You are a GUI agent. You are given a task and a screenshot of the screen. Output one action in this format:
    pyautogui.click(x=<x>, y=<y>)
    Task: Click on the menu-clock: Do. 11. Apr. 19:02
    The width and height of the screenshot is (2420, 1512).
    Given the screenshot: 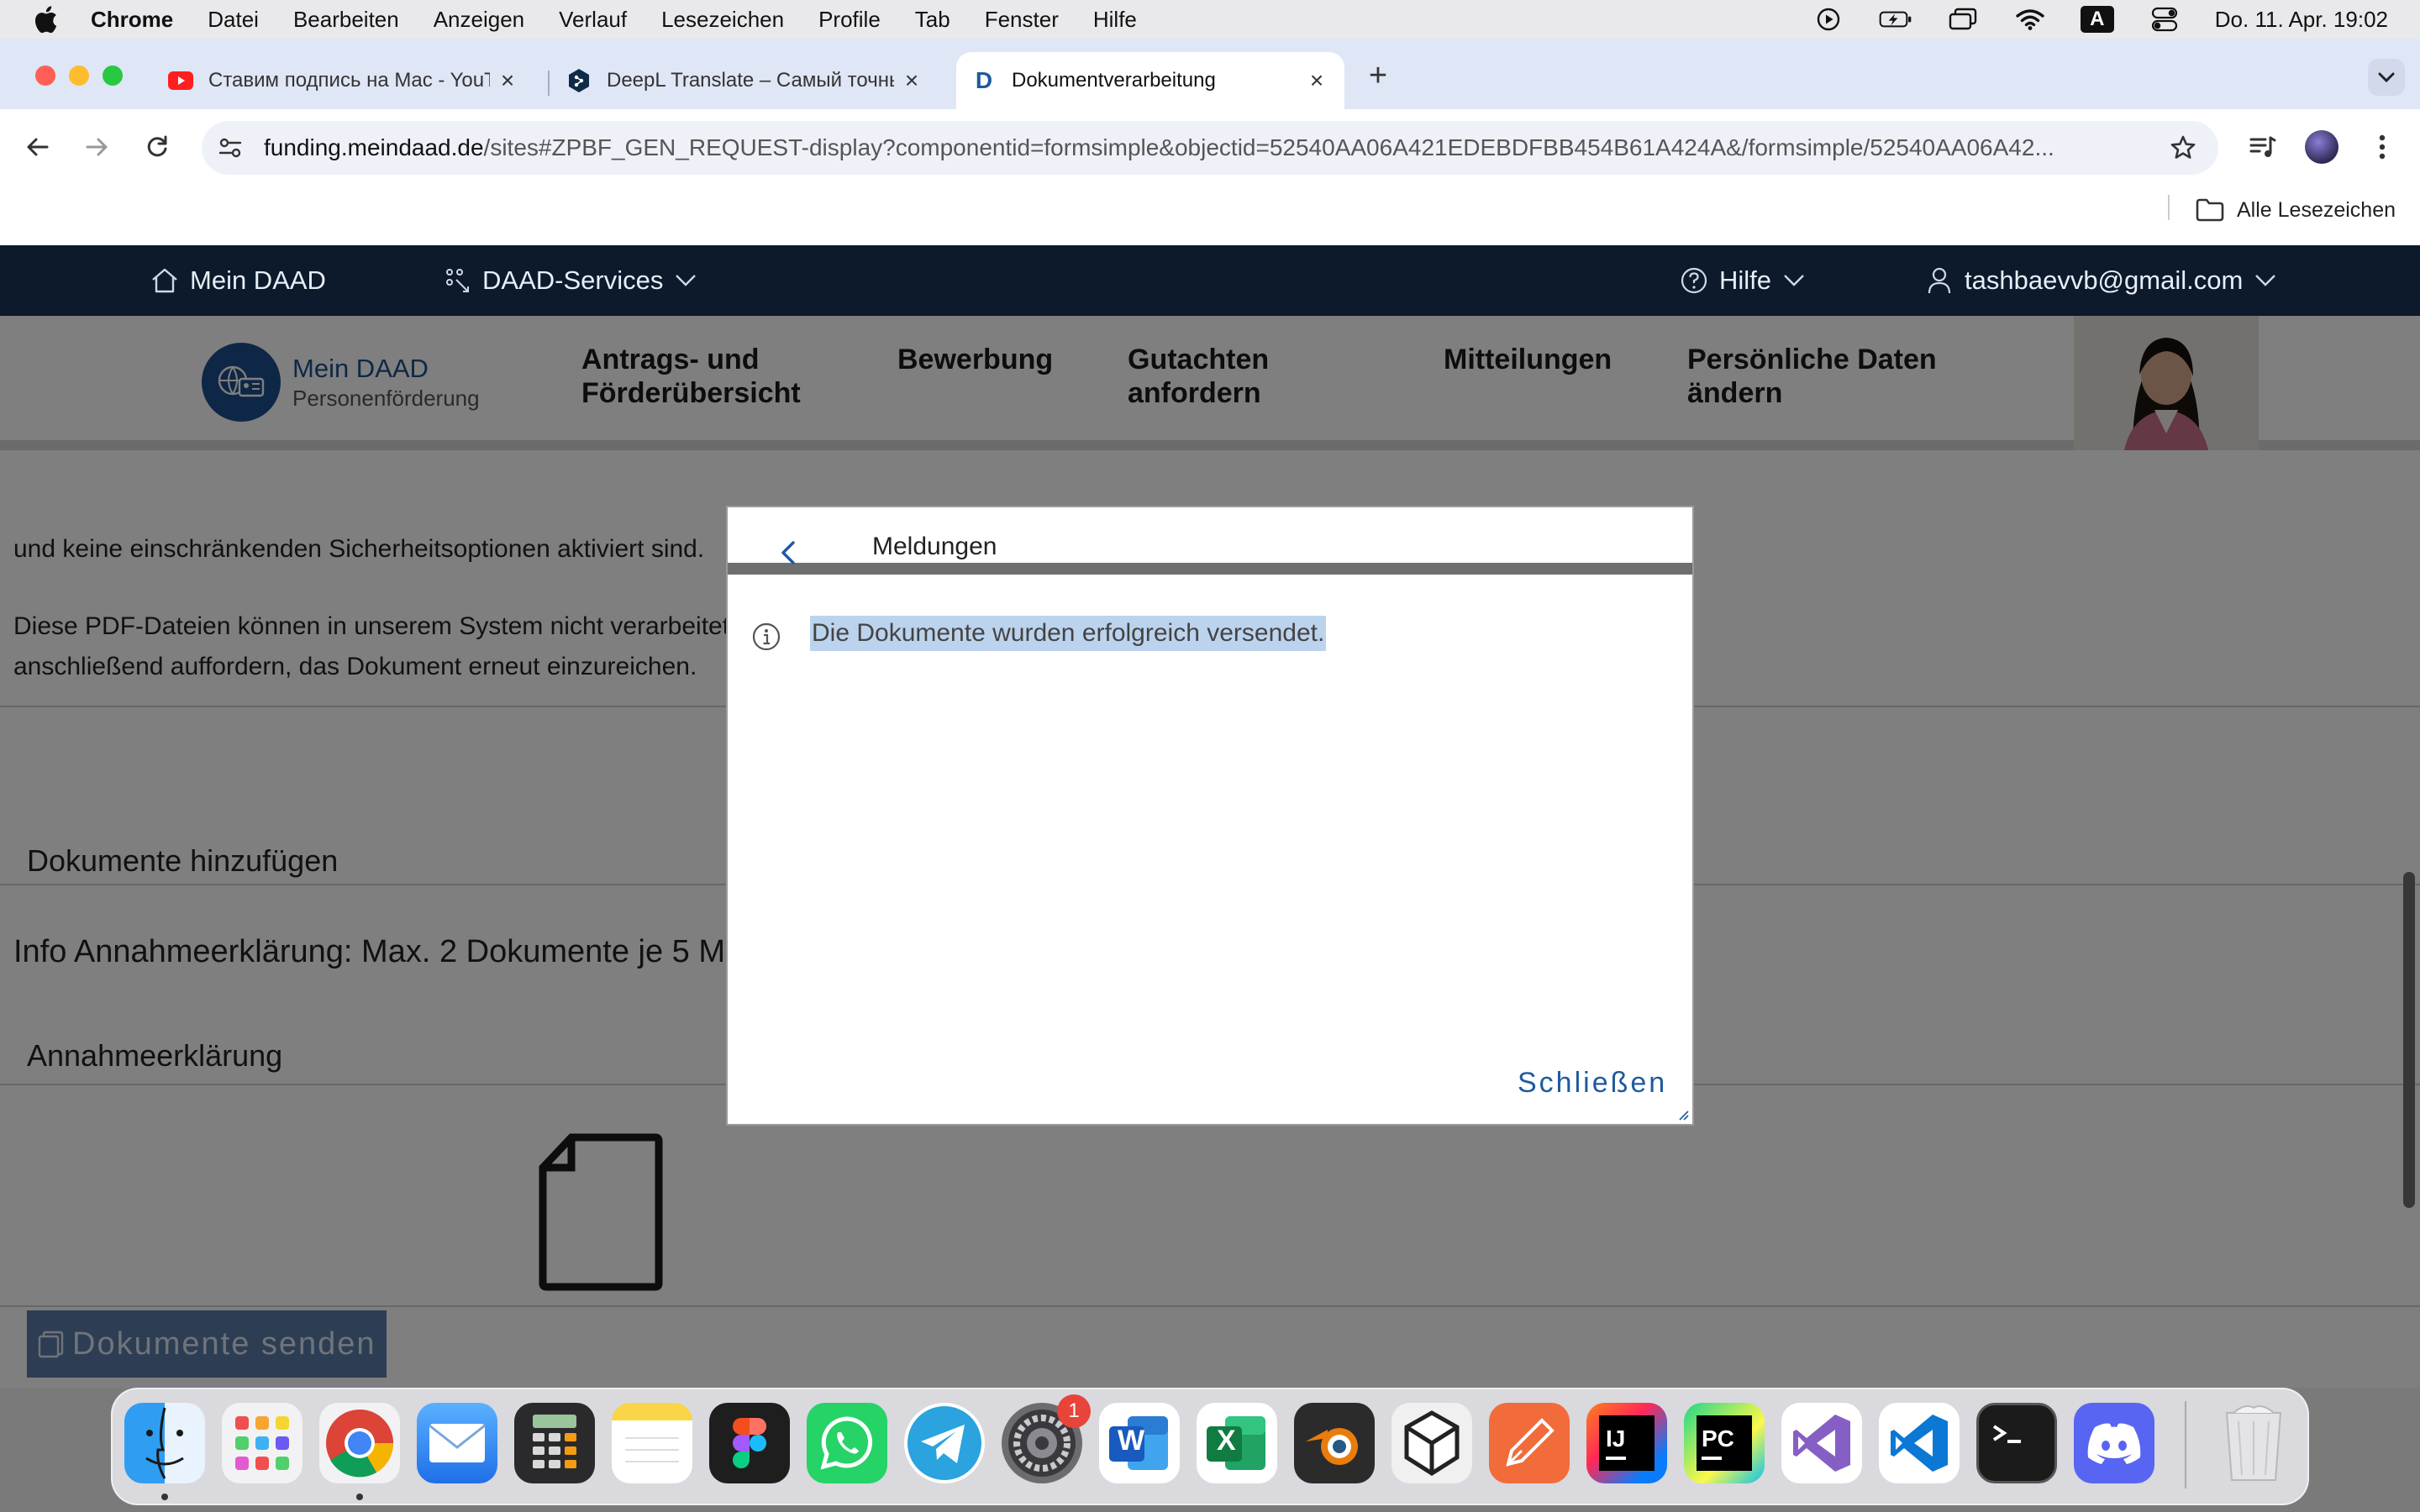 What is the action you would take?
    pyautogui.click(x=2301, y=20)
    